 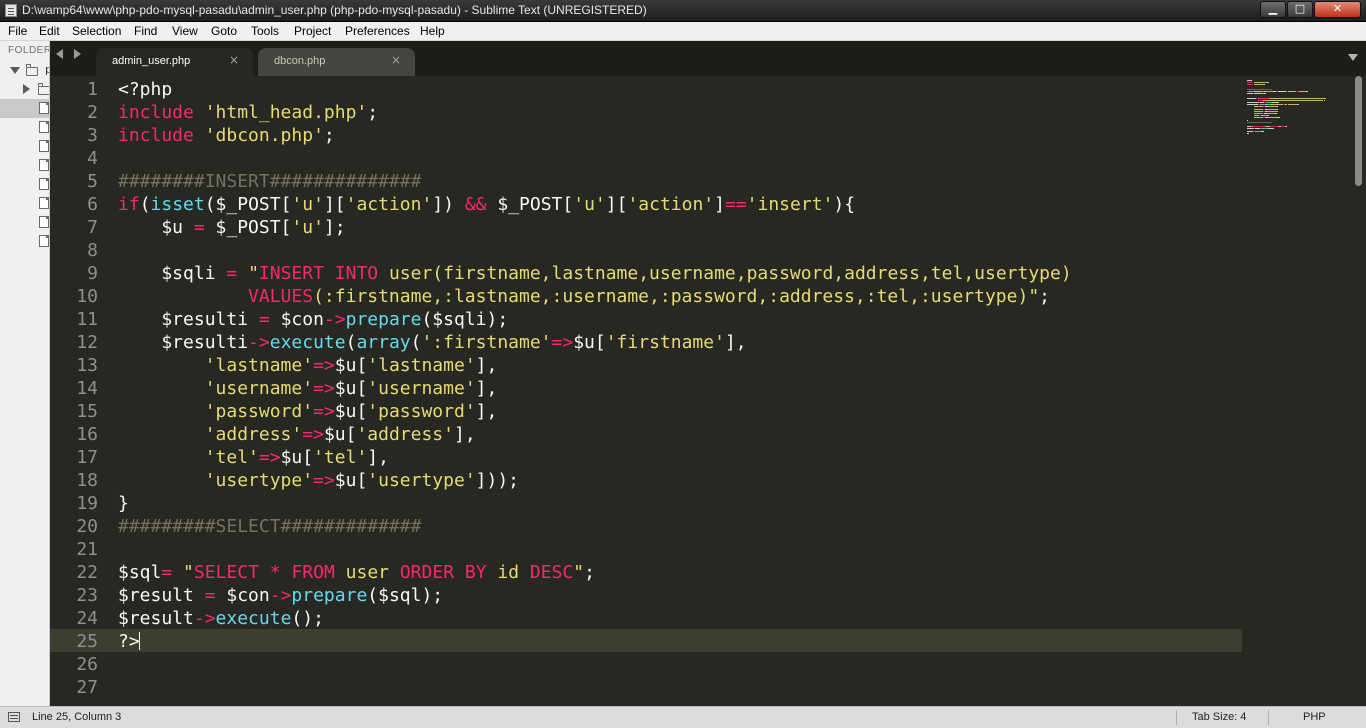 I want to click on file-icon, so click(x=44, y=165).